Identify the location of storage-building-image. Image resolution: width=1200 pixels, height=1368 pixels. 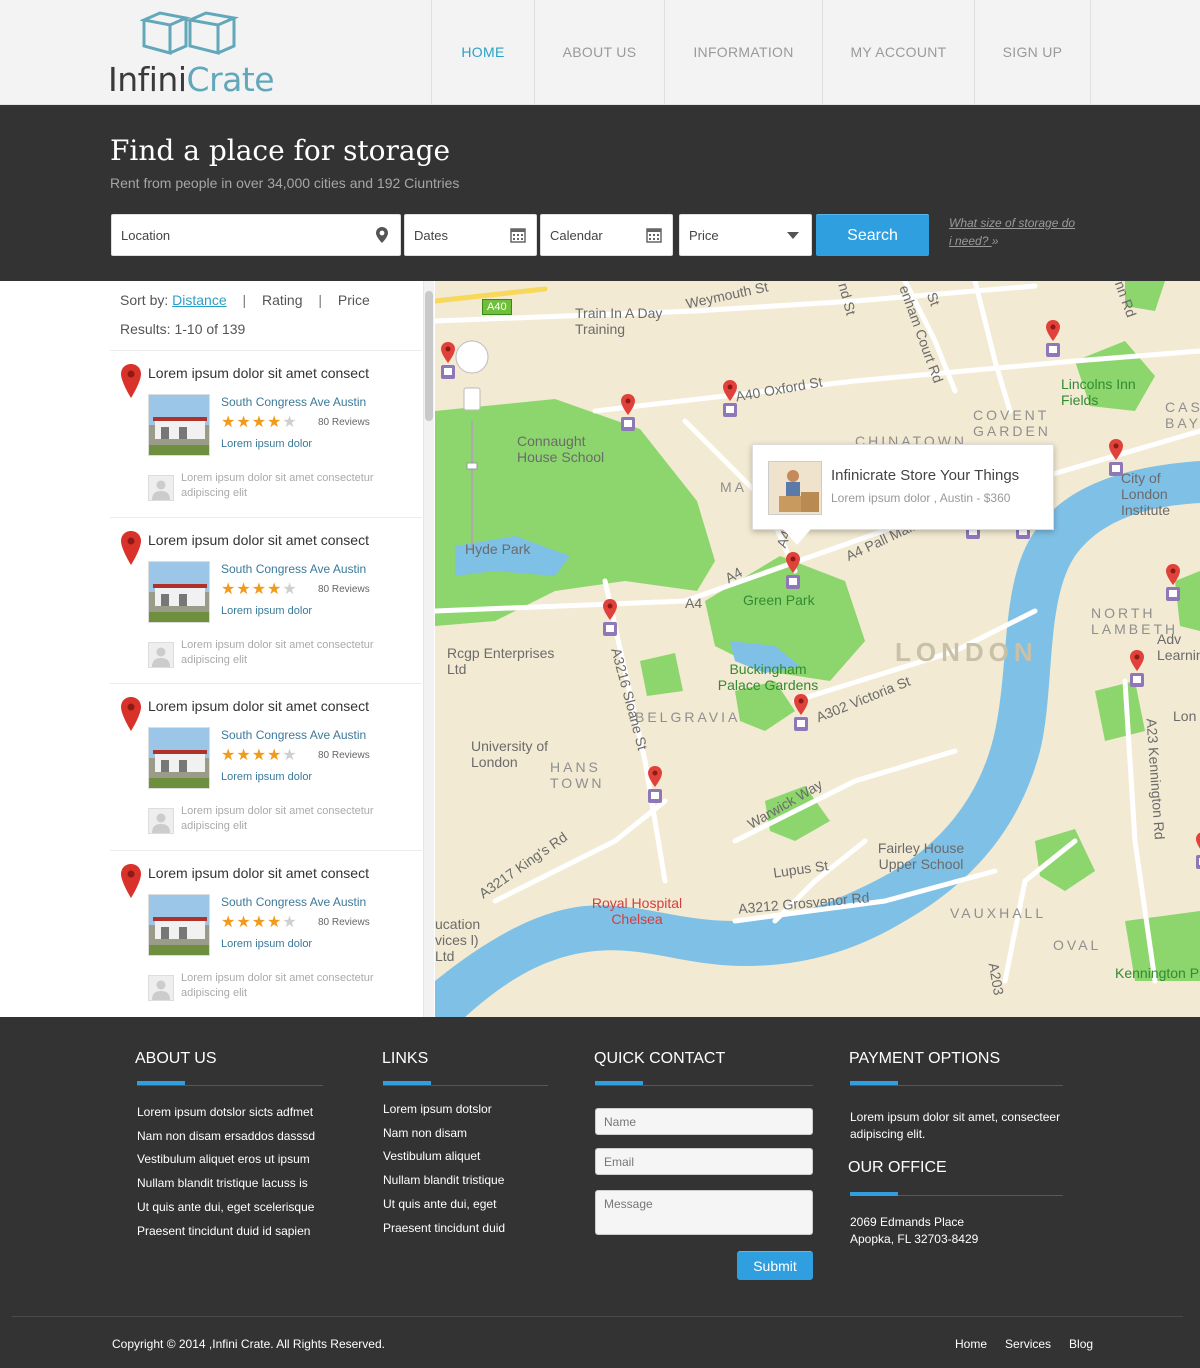
(179, 592).